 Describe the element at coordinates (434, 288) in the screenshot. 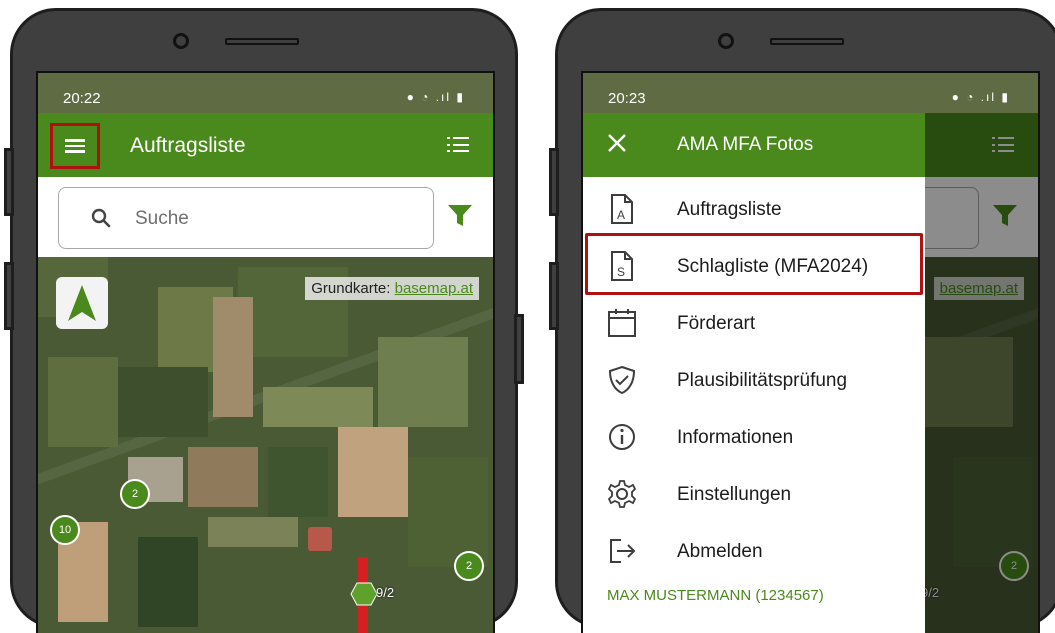

I see `basemap-link: basemap.at` at that location.